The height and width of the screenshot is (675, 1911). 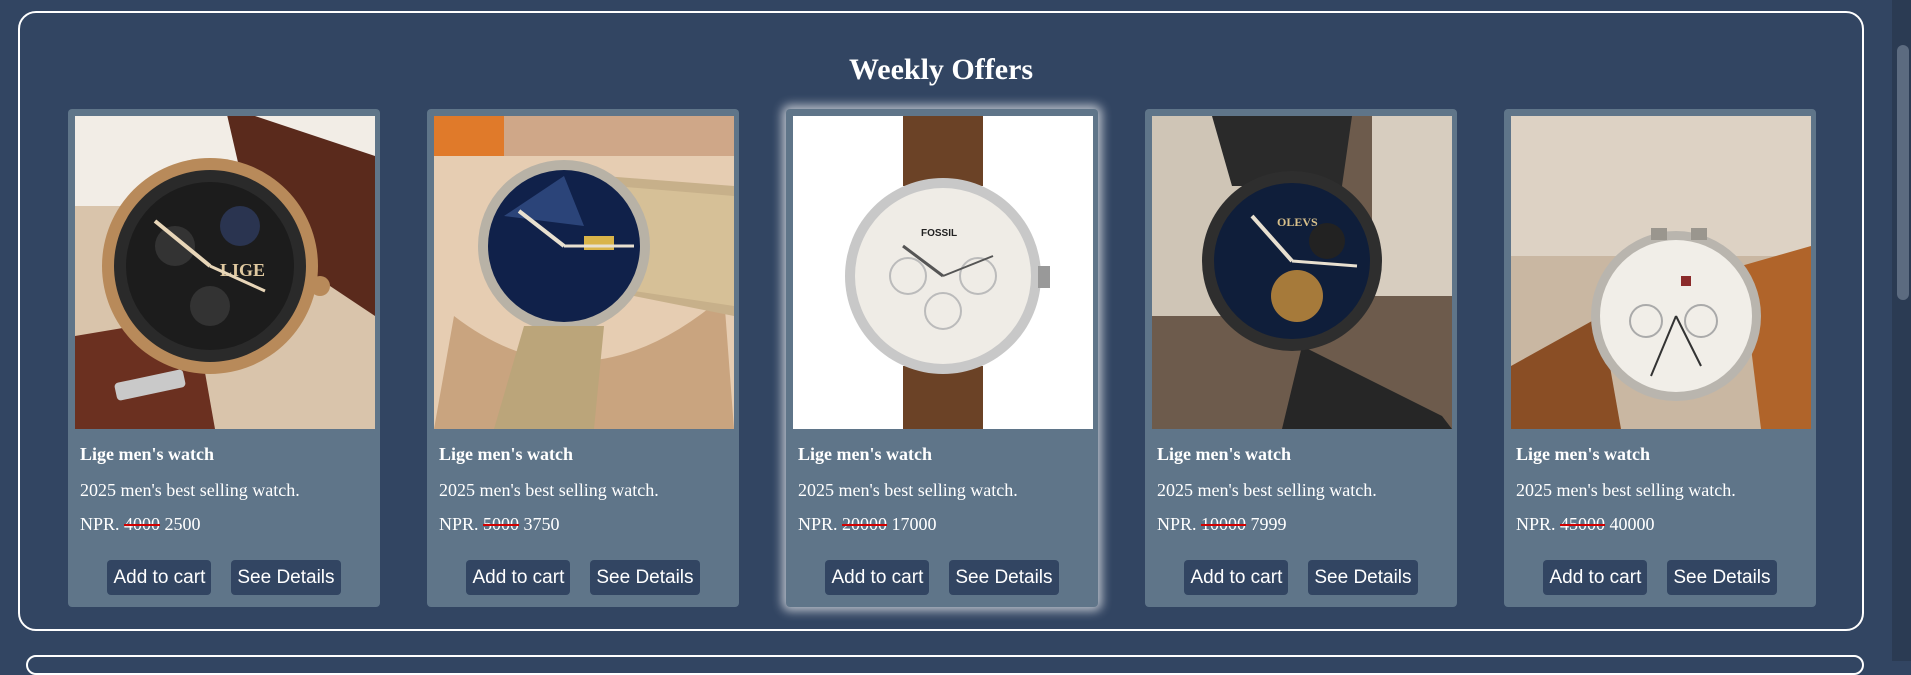 What do you see at coordinates (939, 233) in the screenshot?
I see `svg-text: FOSSIL` at bounding box center [939, 233].